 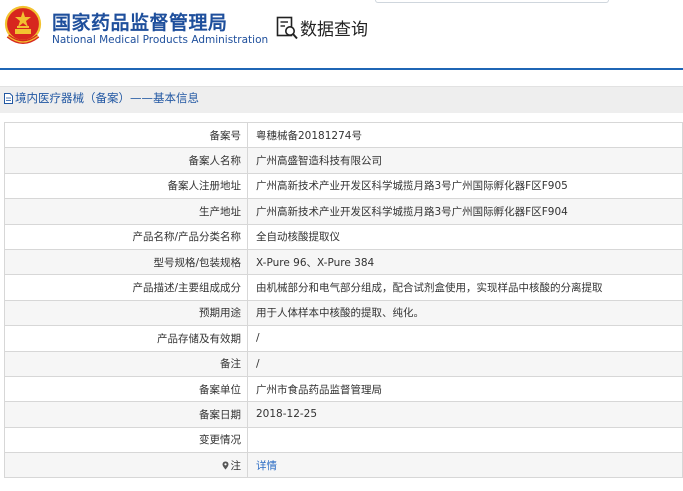 I want to click on field-label: 生产地址, so click(x=126, y=211).